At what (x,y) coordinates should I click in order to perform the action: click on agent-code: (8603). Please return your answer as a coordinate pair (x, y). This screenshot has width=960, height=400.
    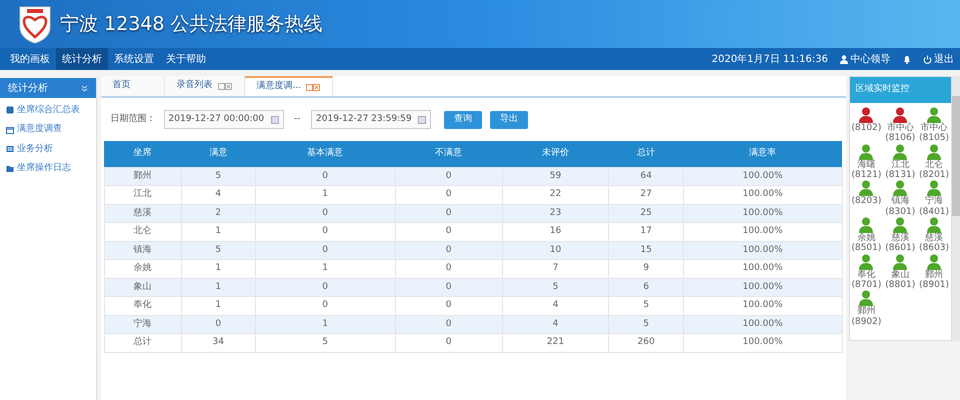
    Looking at the image, I should click on (934, 248).